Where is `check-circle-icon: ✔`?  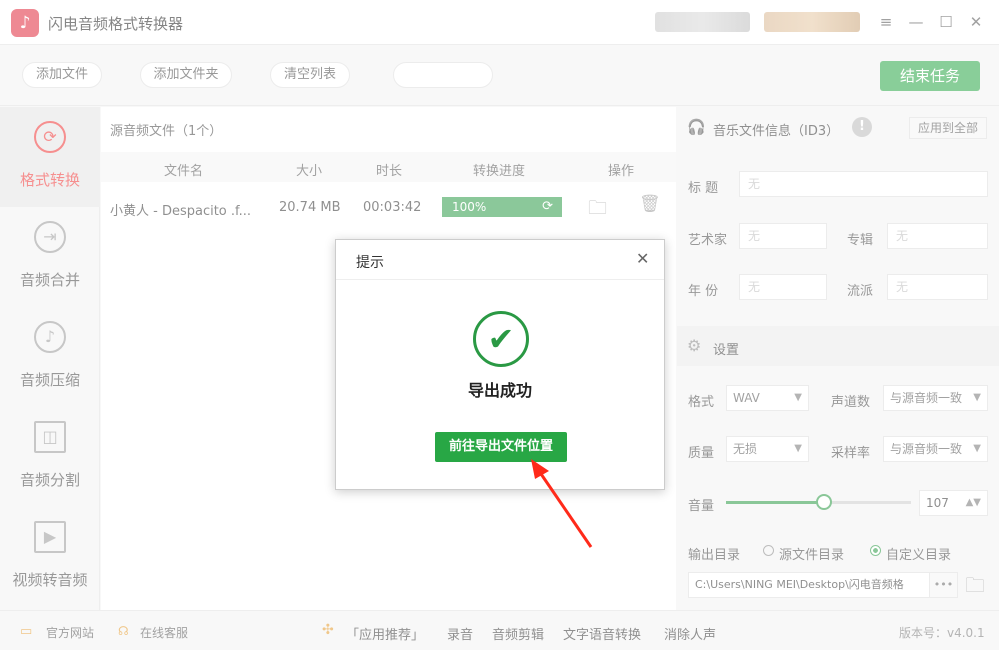 check-circle-icon: ✔ is located at coordinates (501, 339).